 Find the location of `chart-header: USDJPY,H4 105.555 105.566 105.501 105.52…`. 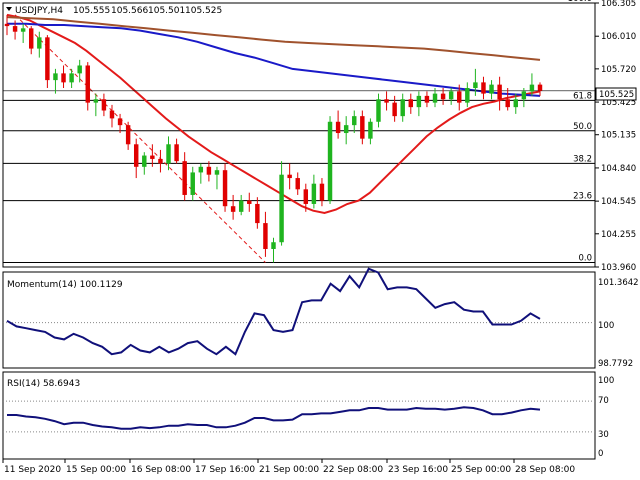

chart-header: USDJPY,H4 105.555 105.566 105.501 105.52… is located at coordinates (114, 11).